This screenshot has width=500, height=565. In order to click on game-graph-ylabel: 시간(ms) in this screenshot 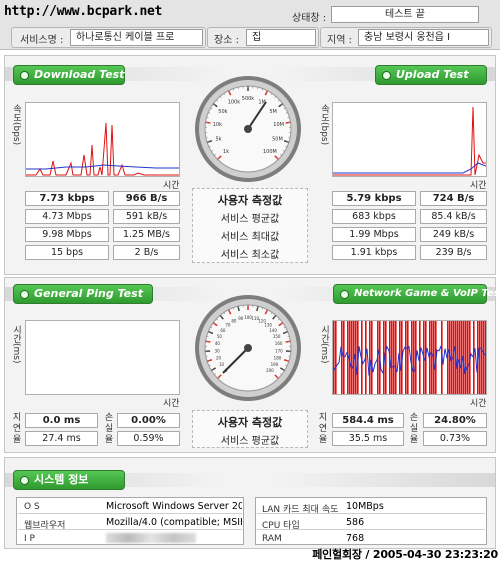, I will do `click(324, 344)`.